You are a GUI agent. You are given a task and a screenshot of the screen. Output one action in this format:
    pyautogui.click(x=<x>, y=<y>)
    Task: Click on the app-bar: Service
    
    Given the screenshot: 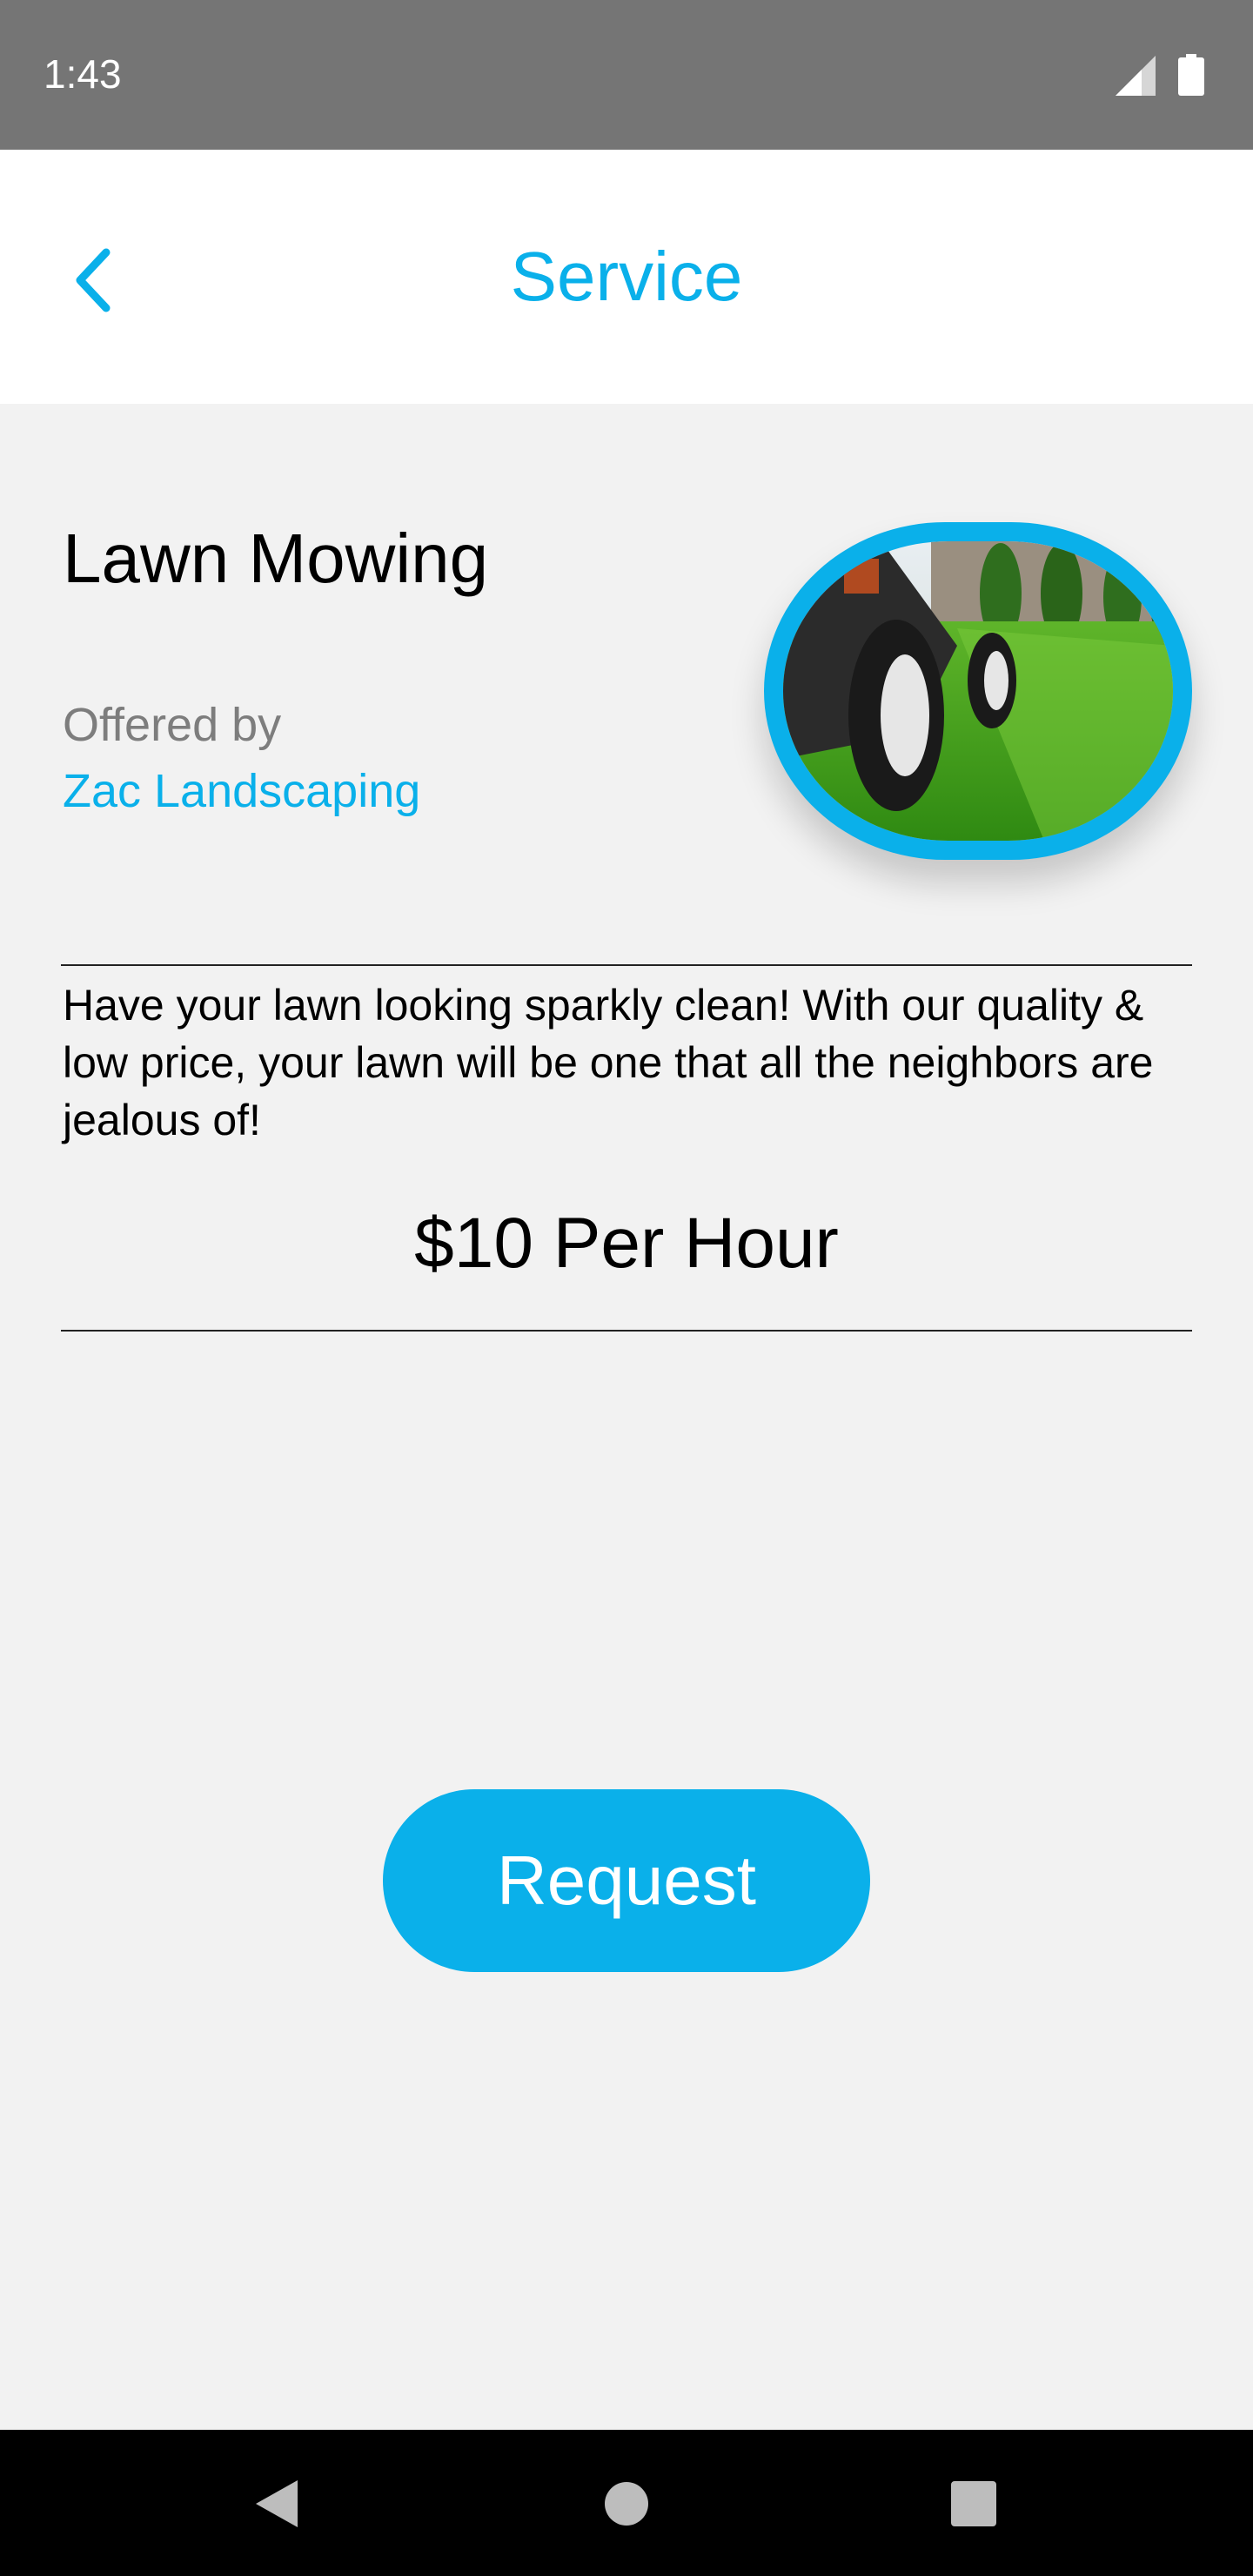 What is the action you would take?
    pyautogui.click(x=626, y=277)
    